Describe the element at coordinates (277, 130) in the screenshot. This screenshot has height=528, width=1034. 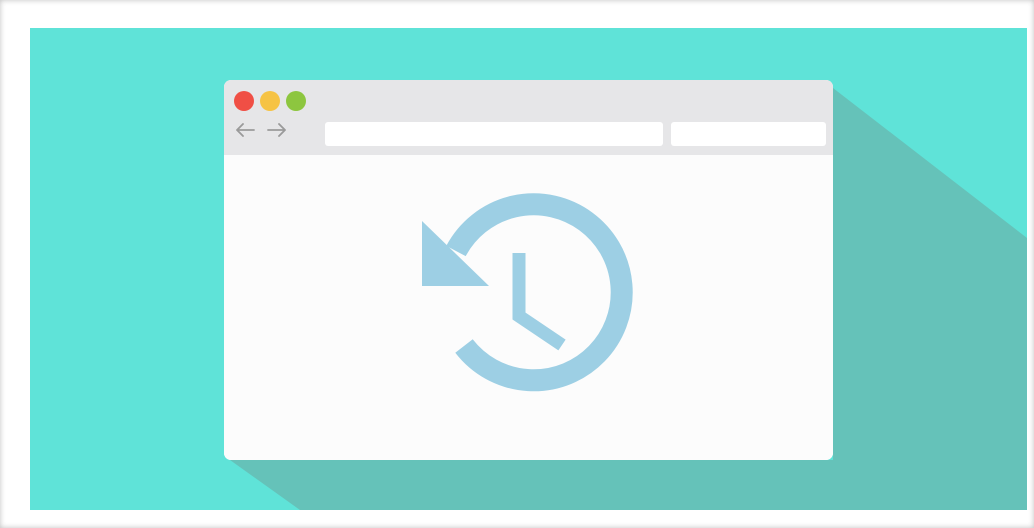
I see `forward-arrow-icon` at that location.